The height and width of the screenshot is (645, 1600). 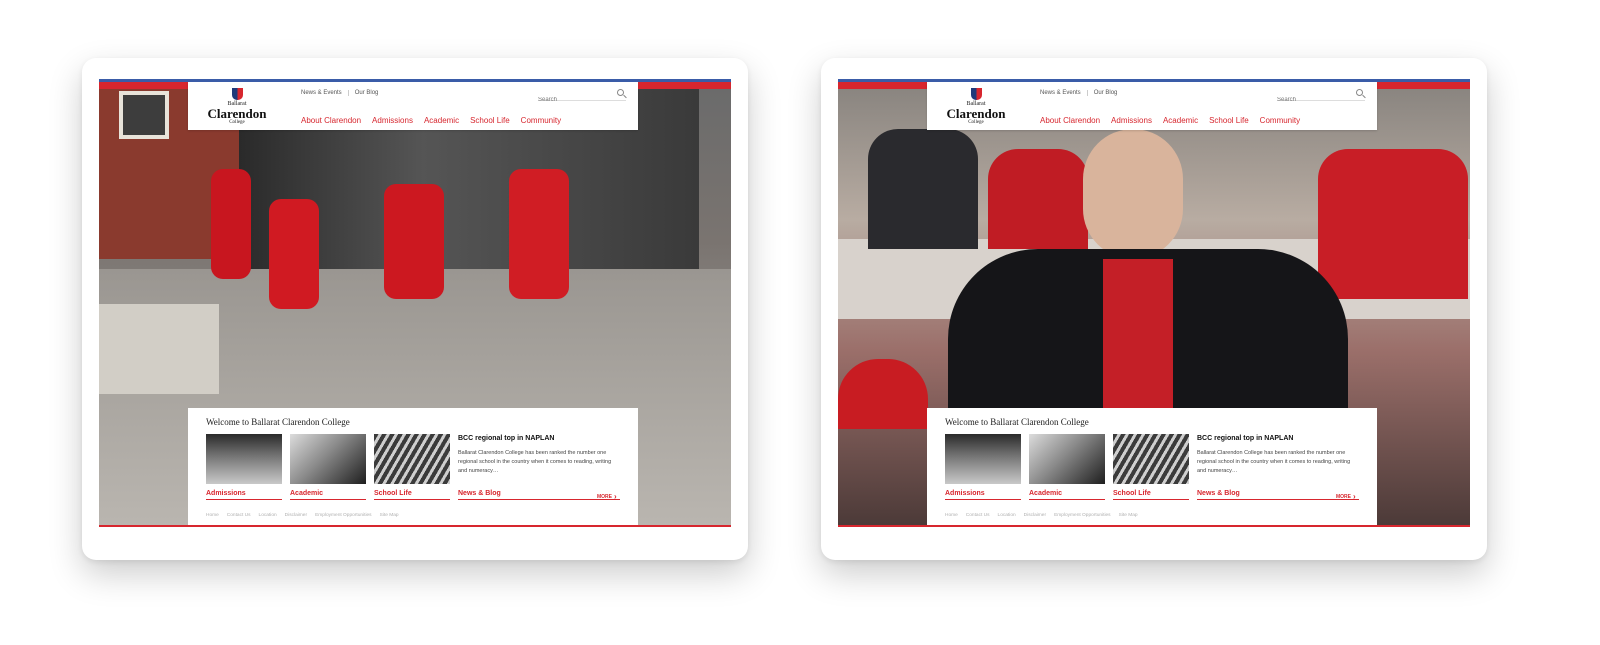 What do you see at coordinates (159, 349) in the screenshot?
I see `bench-wall` at bounding box center [159, 349].